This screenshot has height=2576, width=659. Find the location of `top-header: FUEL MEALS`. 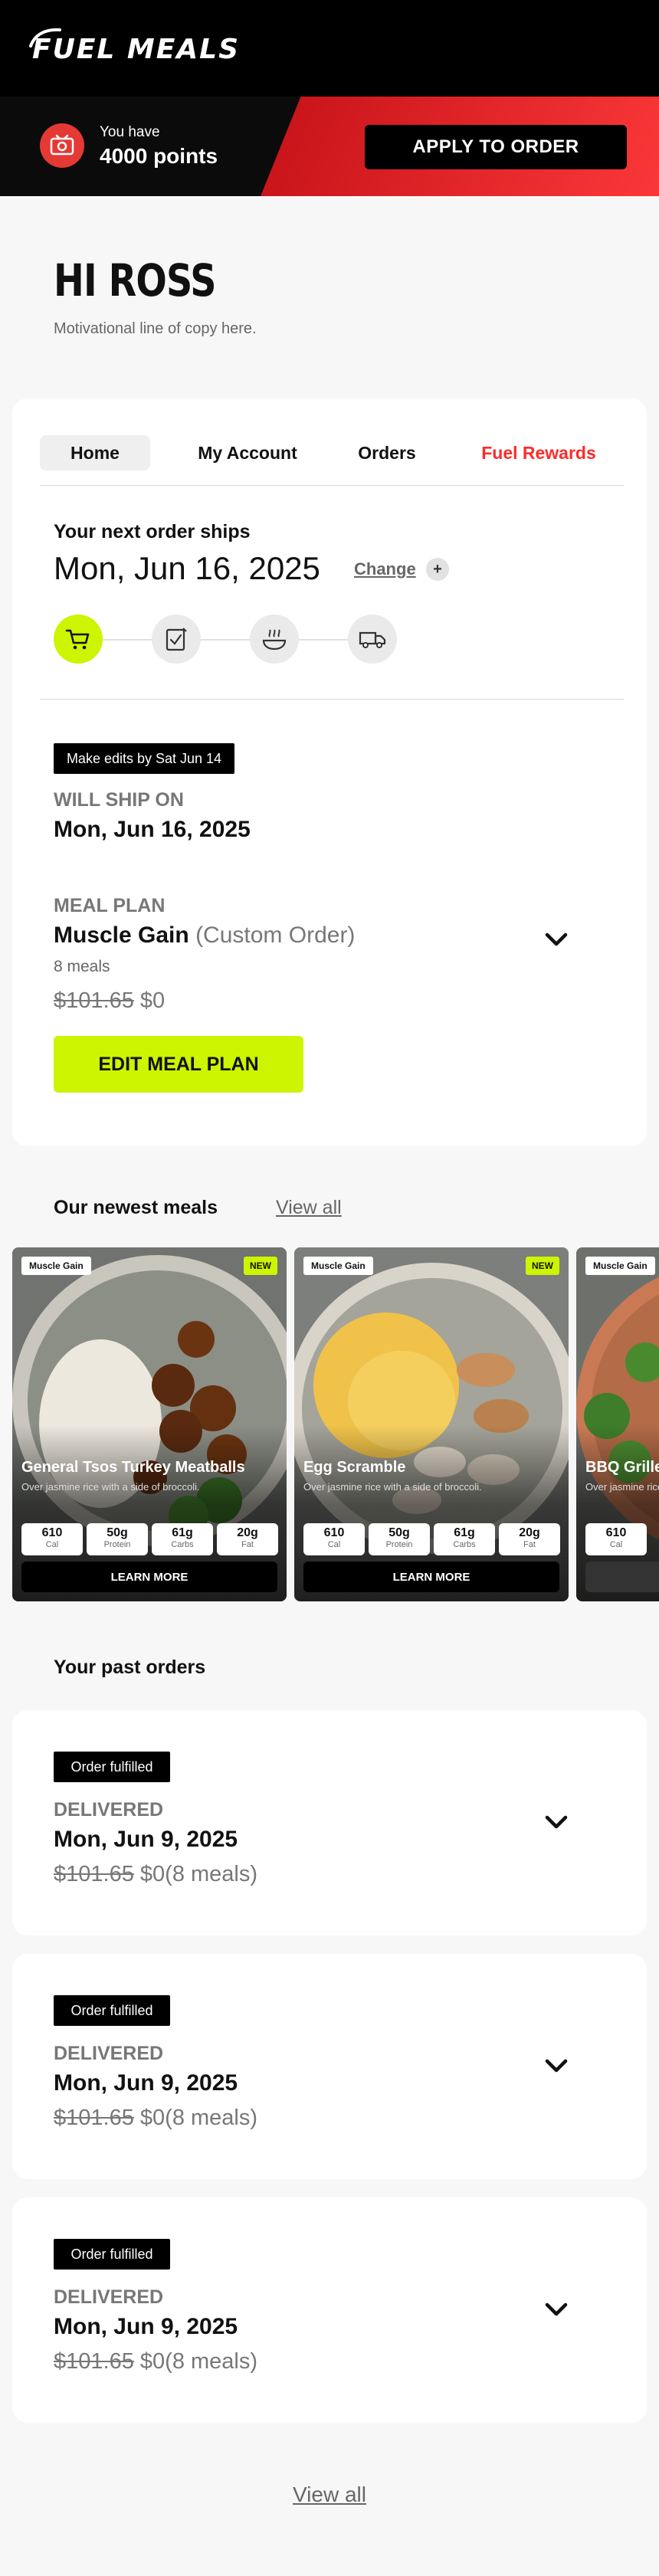

top-header: FUEL MEALS is located at coordinates (330, 48).